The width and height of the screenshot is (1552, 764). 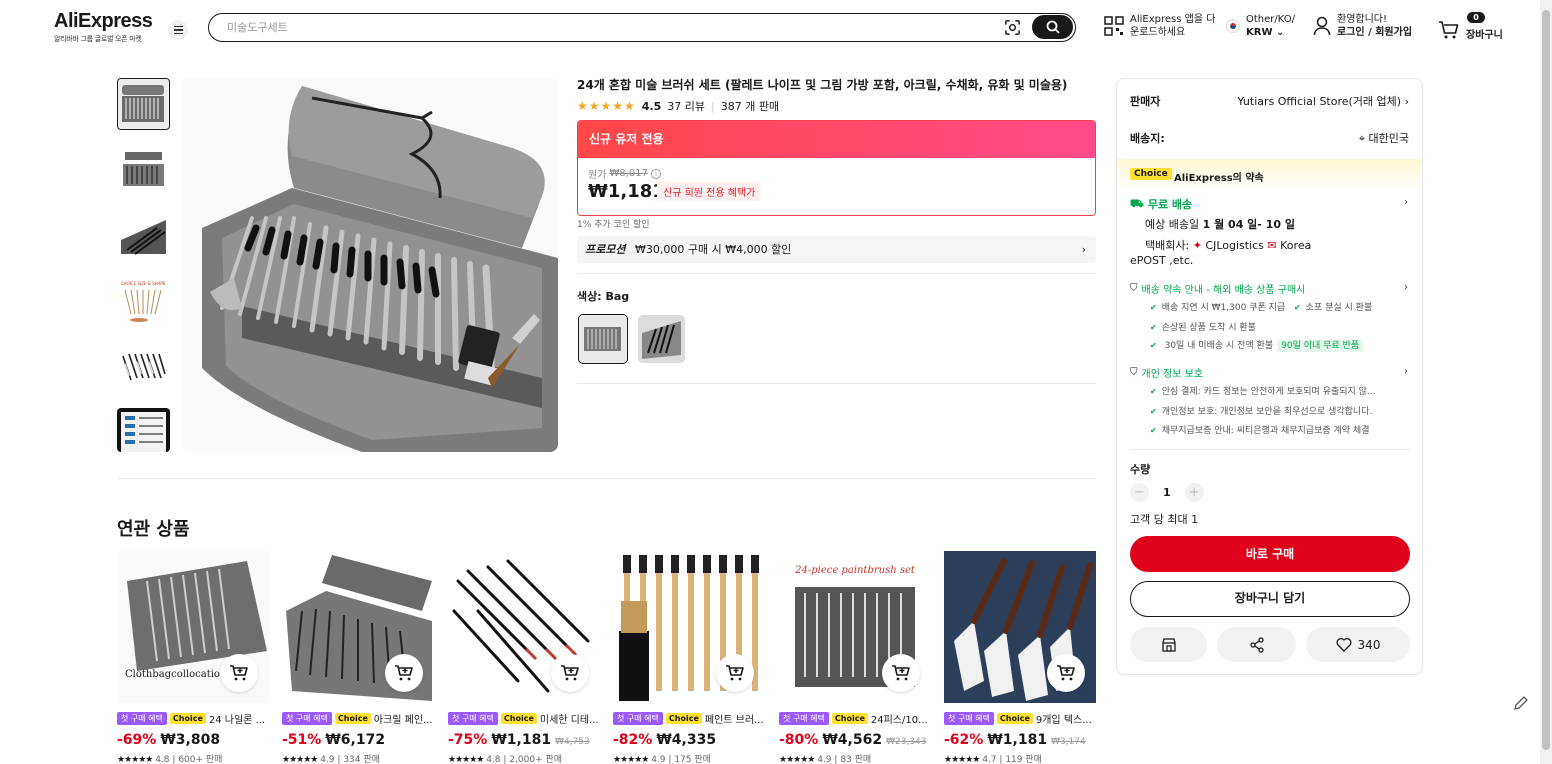 What do you see at coordinates (355, 740) in the screenshot?
I see `related-product-price: ₩6,172` at bounding box center [355, 740].